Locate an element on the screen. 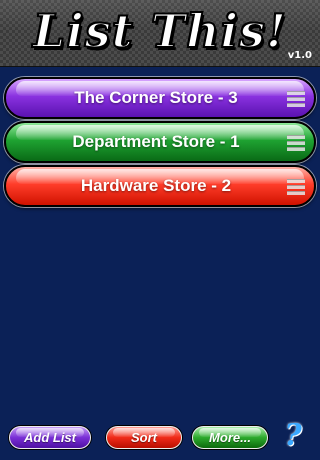 The width and height of the screenshot is (320, 460). sort-label: Sort is located at coordinates (144, 437).